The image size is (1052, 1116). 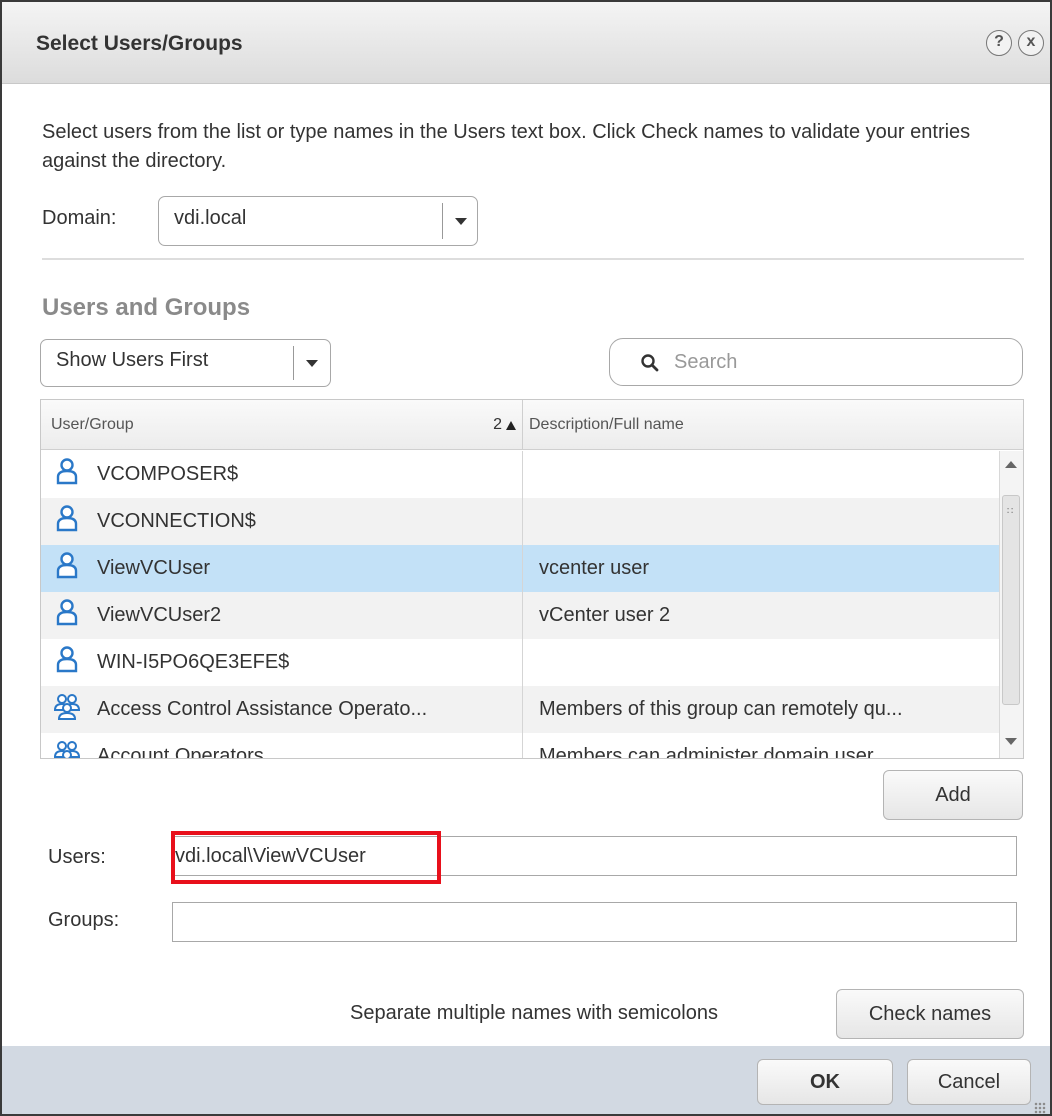 What do you see at coordinates (1040, 1108) in the screenshot?
I see `resize-grip-icon` at bounding box center [1040, 1108].